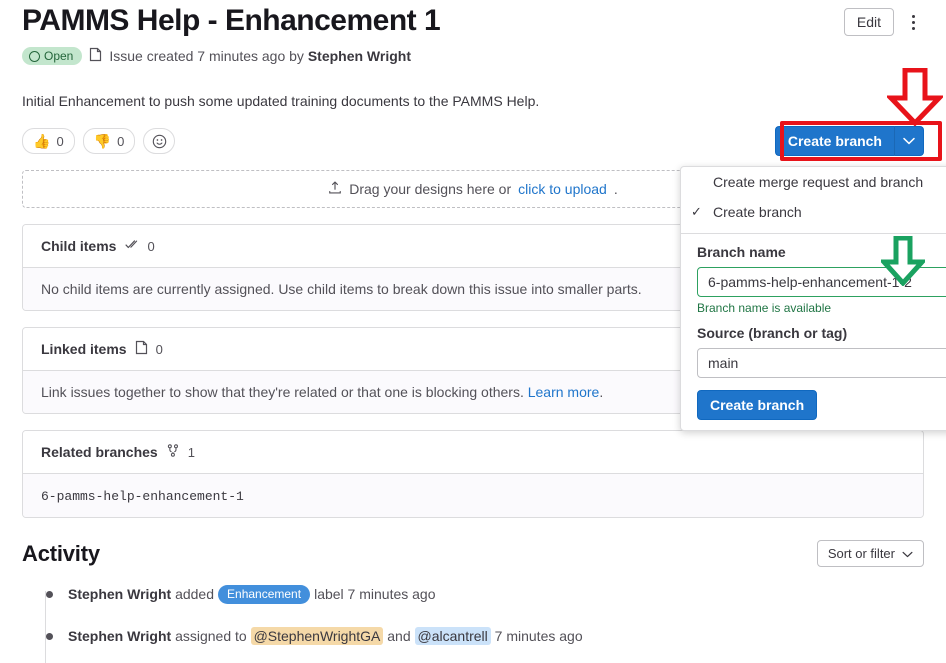  I want to click on created-prefix: Issue created 7 minutes ago by, so click(206, 56).